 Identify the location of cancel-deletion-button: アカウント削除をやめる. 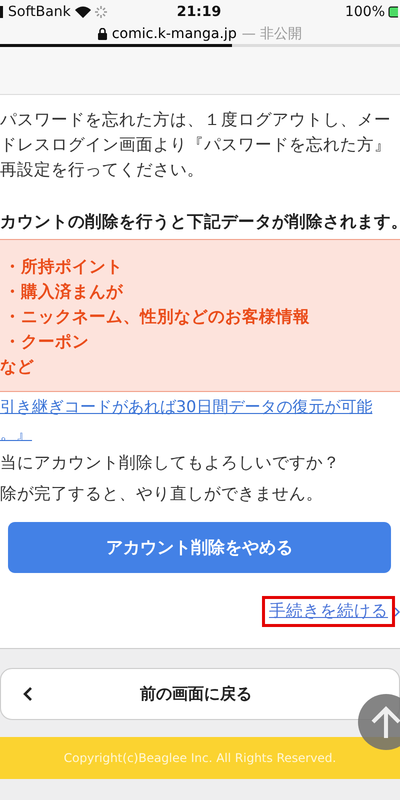
(199, 547).